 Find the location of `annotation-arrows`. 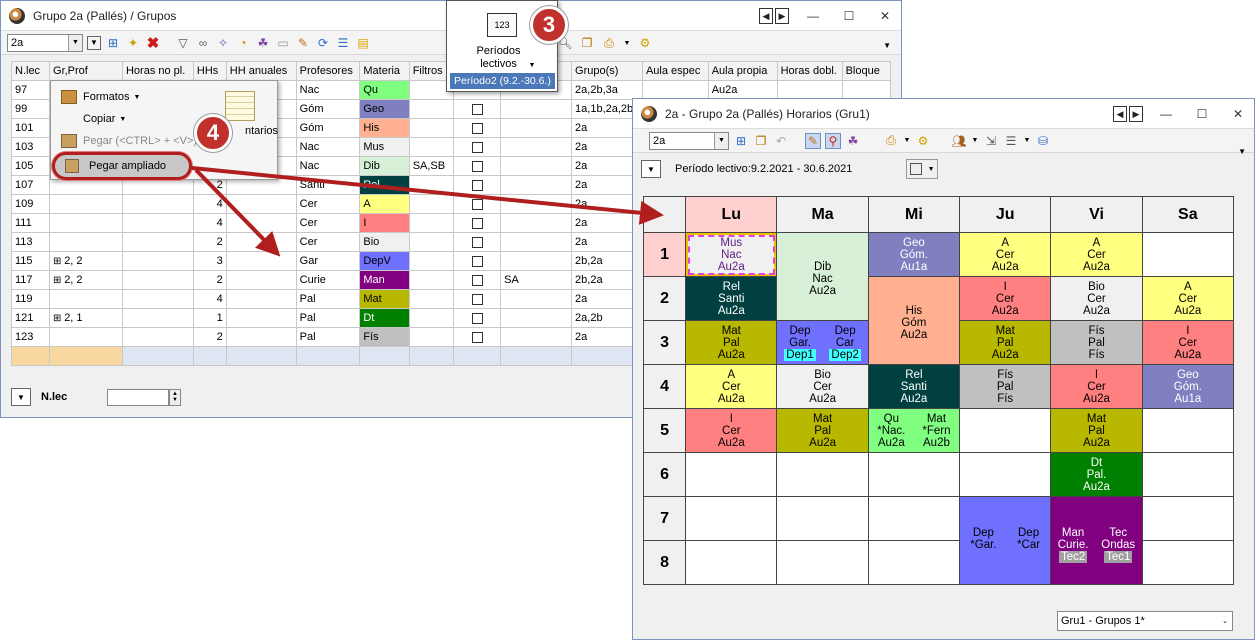

annotation-arrows is located at coordinates (427, 211).